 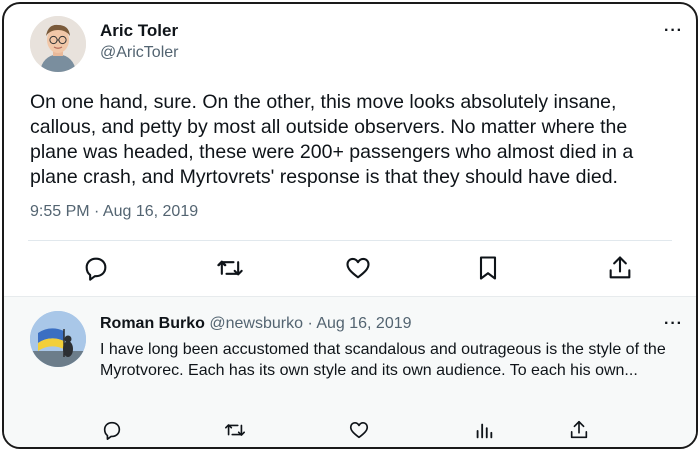 What do you see at coordinates (488, 268) in the screenshot?
I see `bookmark-icon` at bounding box center [488, 268].